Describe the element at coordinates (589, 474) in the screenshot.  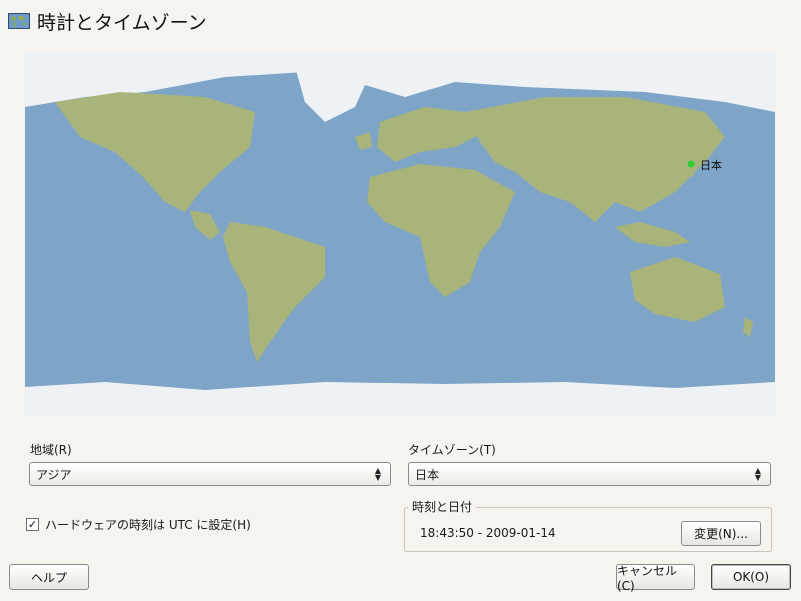
I see `timezone-select: 日本 ▲ ▼` at that location.